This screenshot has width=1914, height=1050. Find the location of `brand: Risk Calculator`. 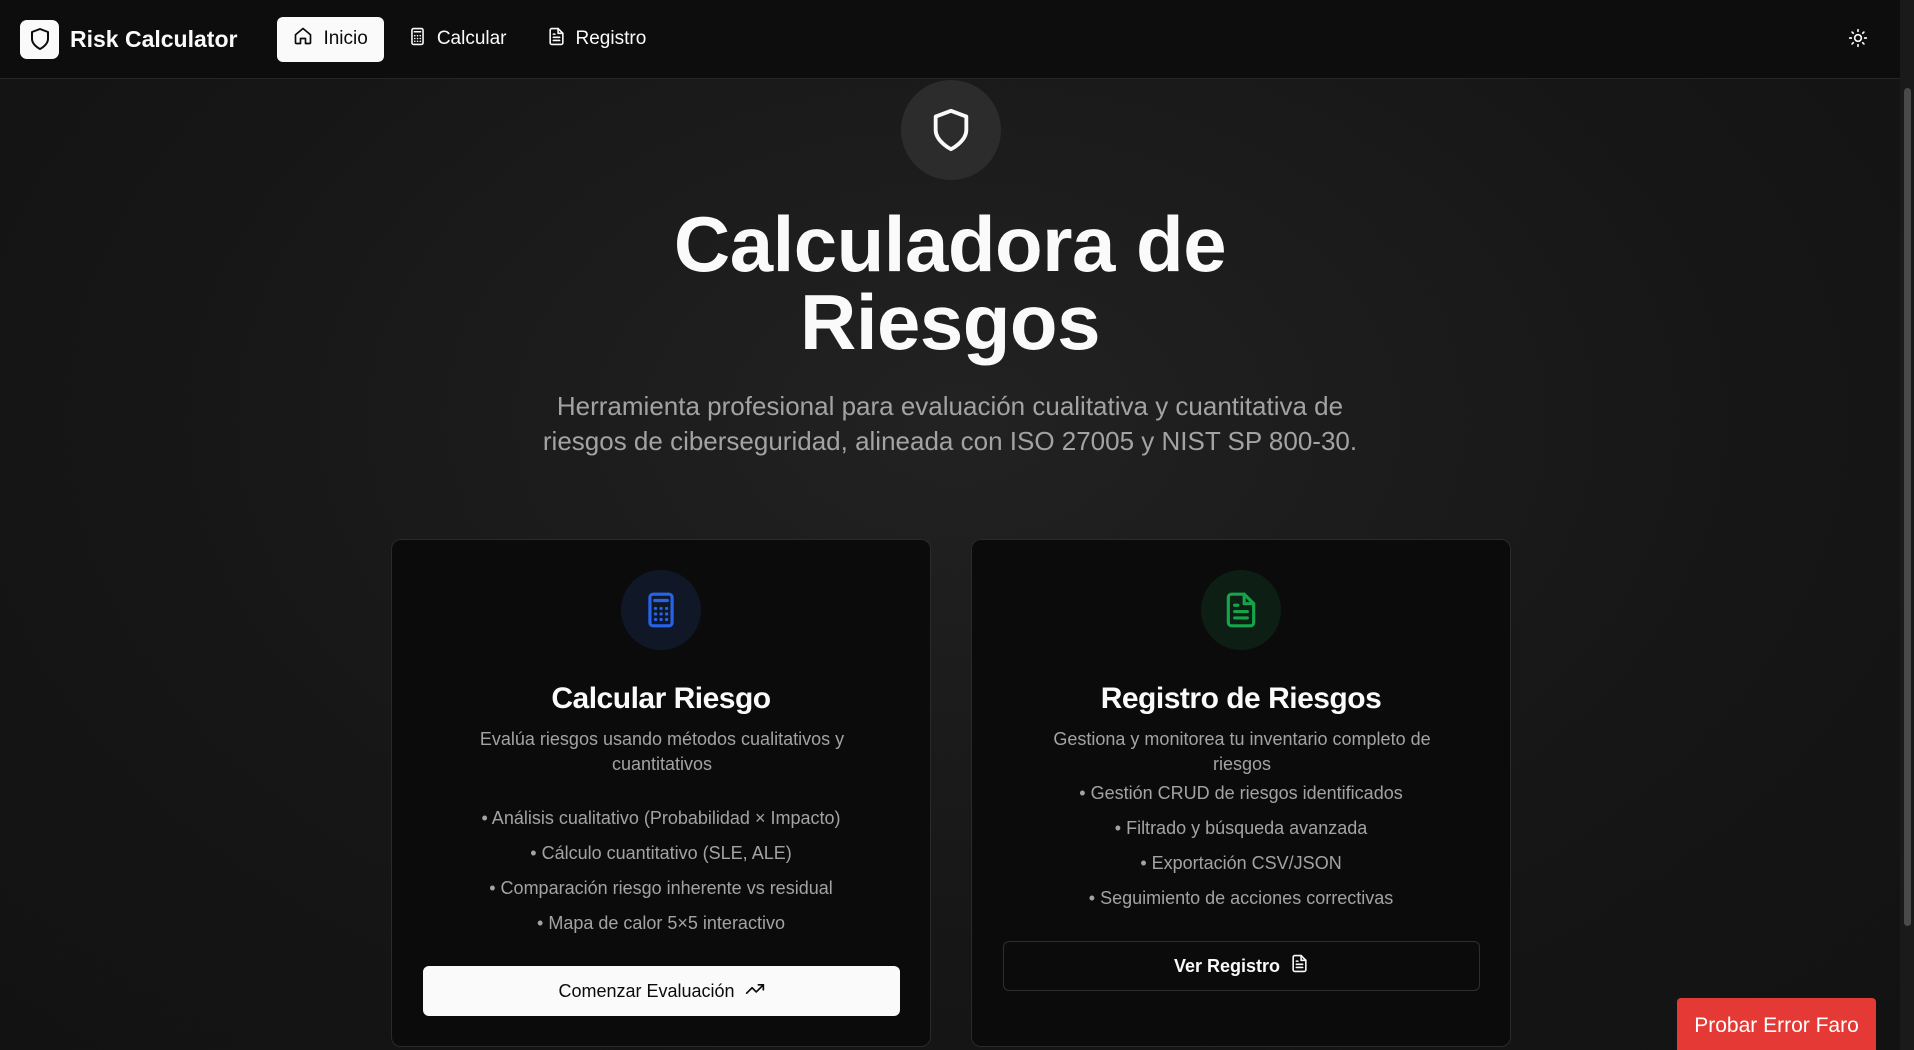

brand: Risk Calculator is located at coordinates (129, 39).